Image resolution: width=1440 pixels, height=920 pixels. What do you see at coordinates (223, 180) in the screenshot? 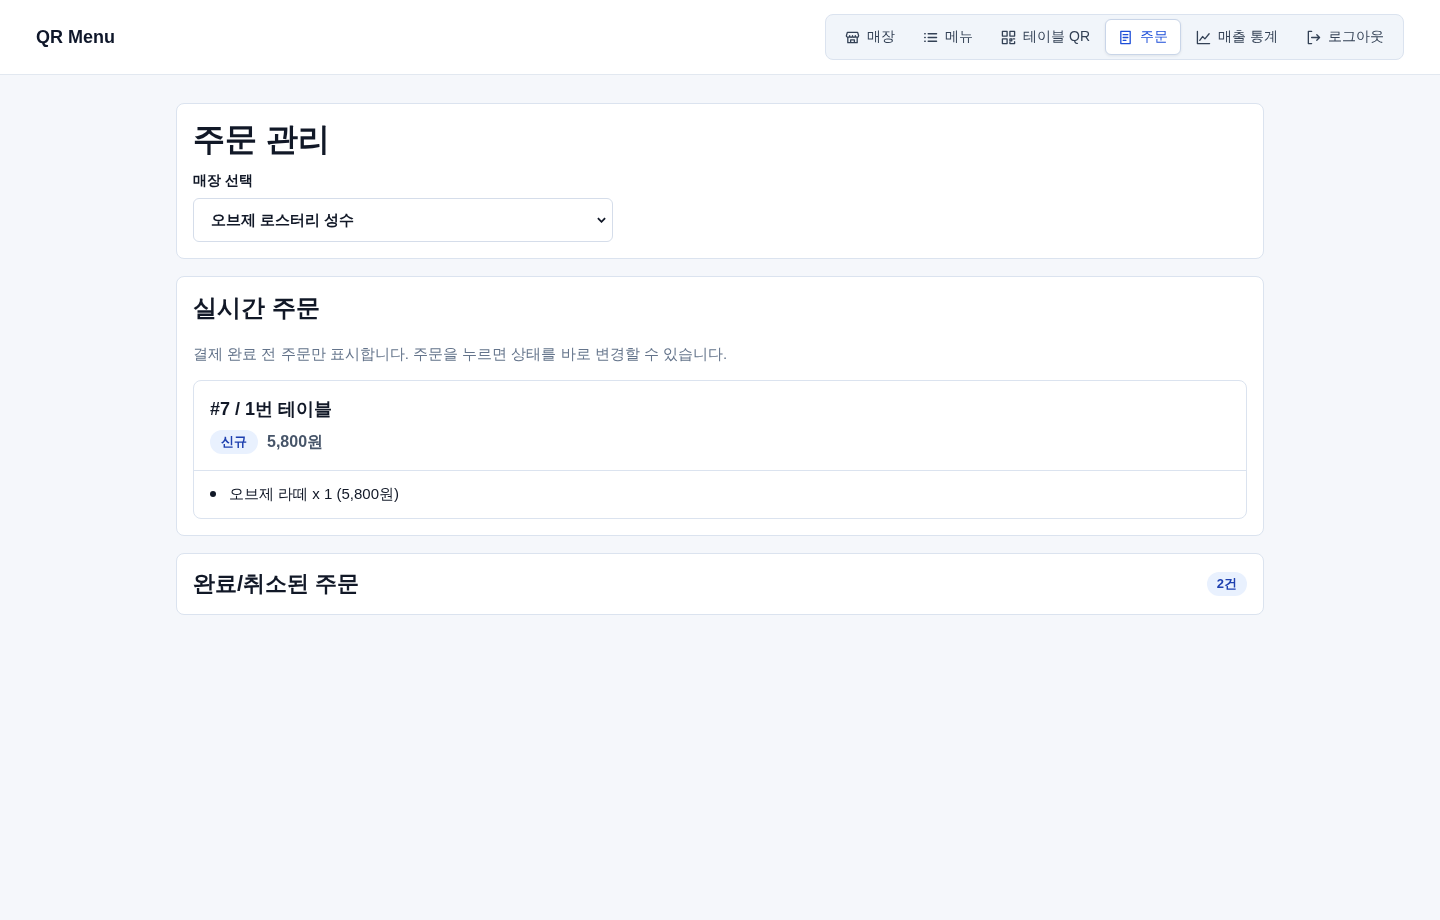
I see `field-label: 매장 선택` at bounding box center [223, 180].